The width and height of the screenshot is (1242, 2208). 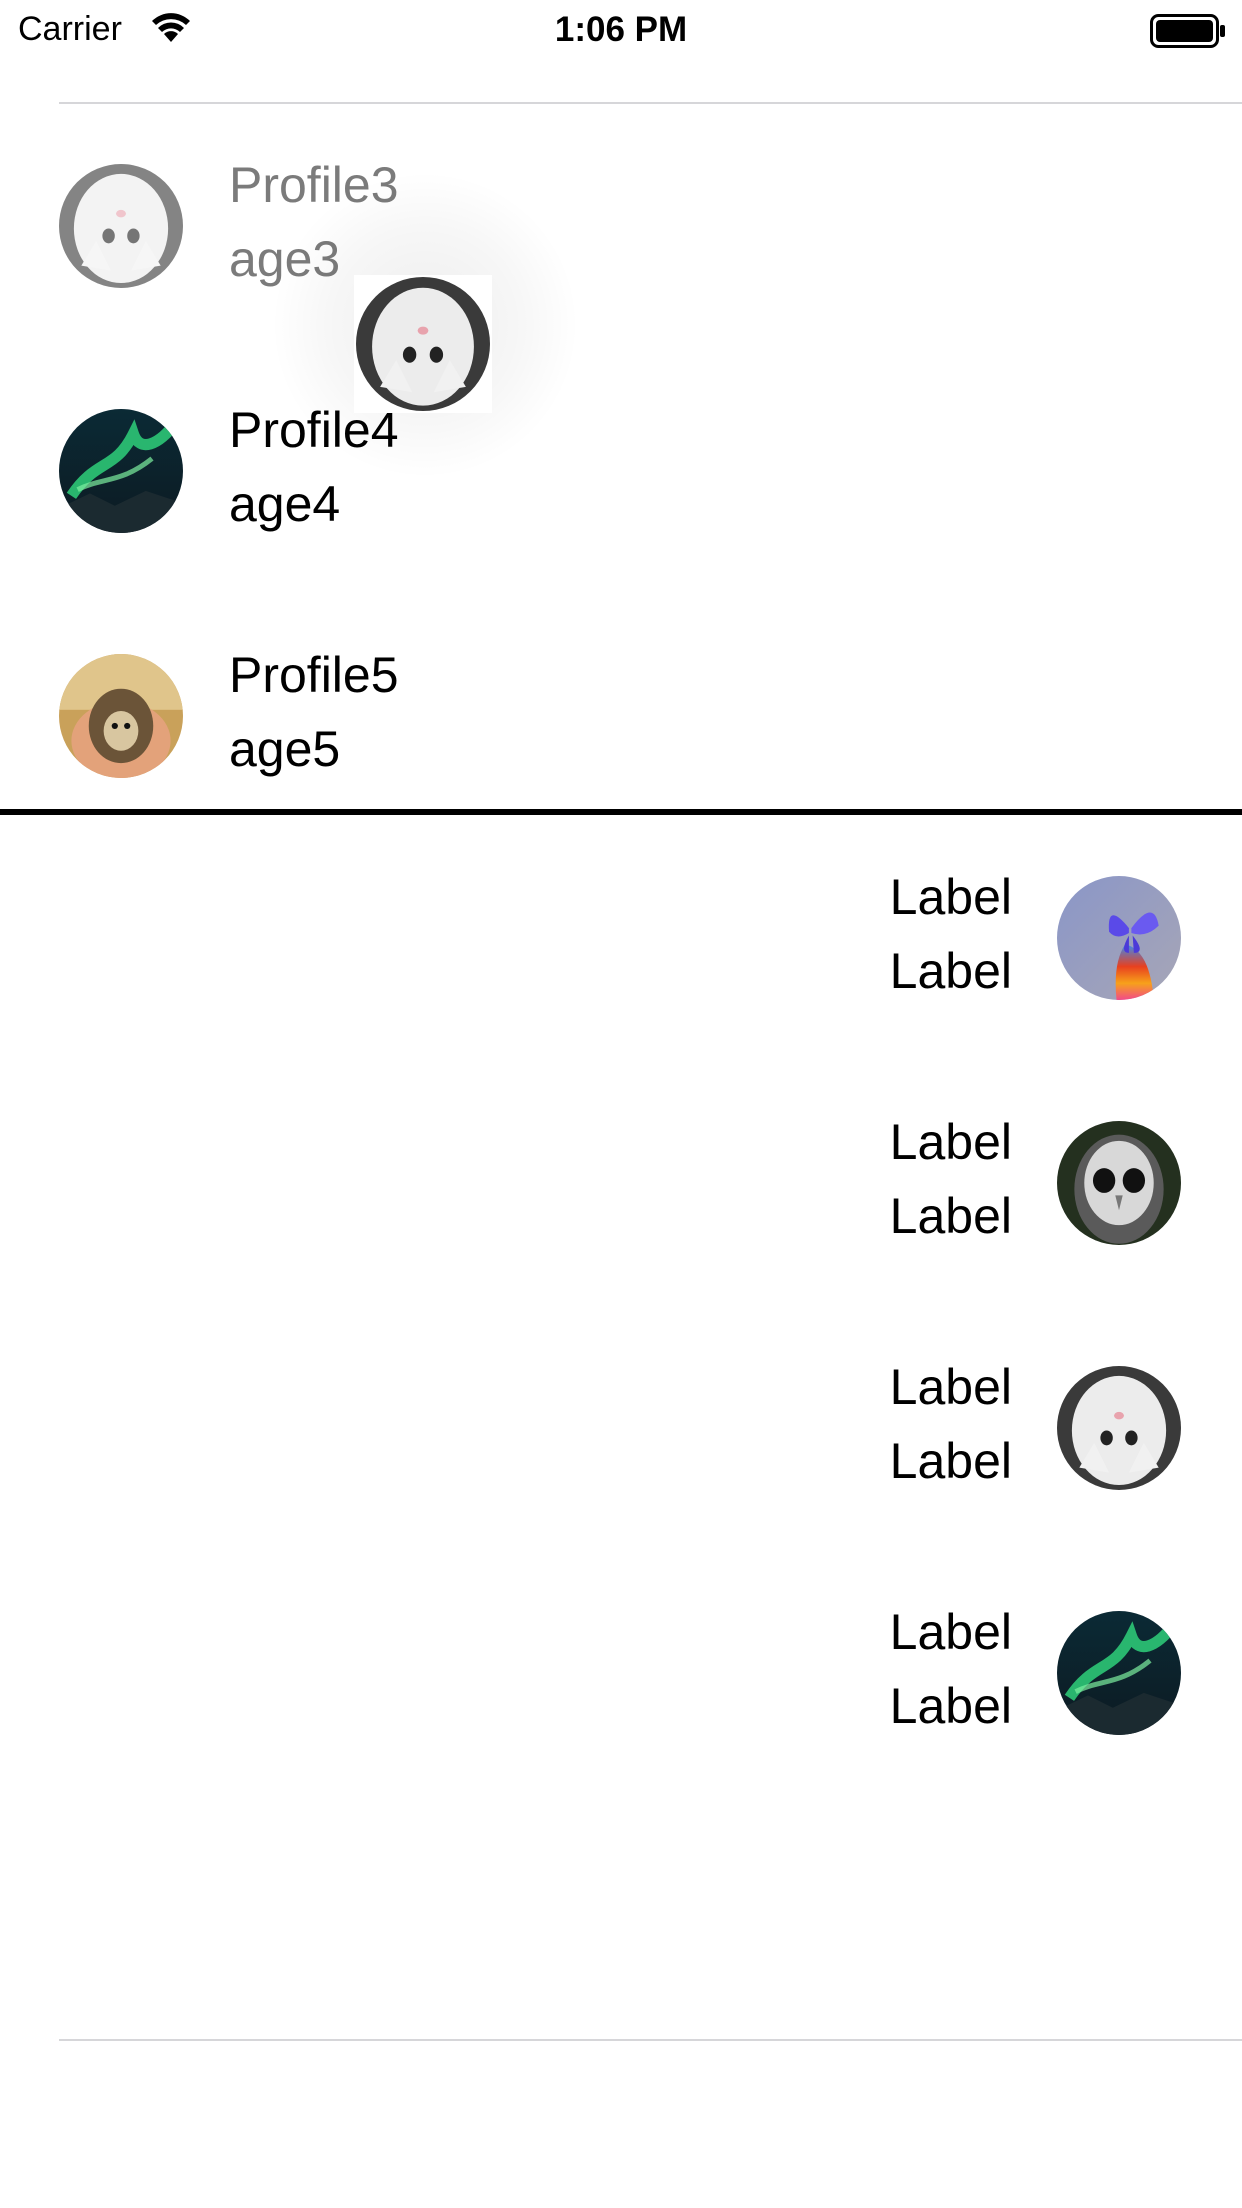 I want to click on clock: 1:06 PM, so click(x=621, y=29).